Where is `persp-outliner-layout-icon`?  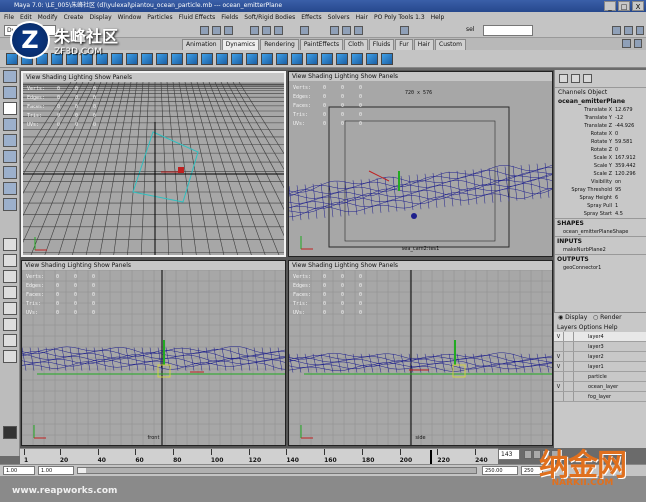
persp-outliner-layout-icon is located at coordinates (10, 292).